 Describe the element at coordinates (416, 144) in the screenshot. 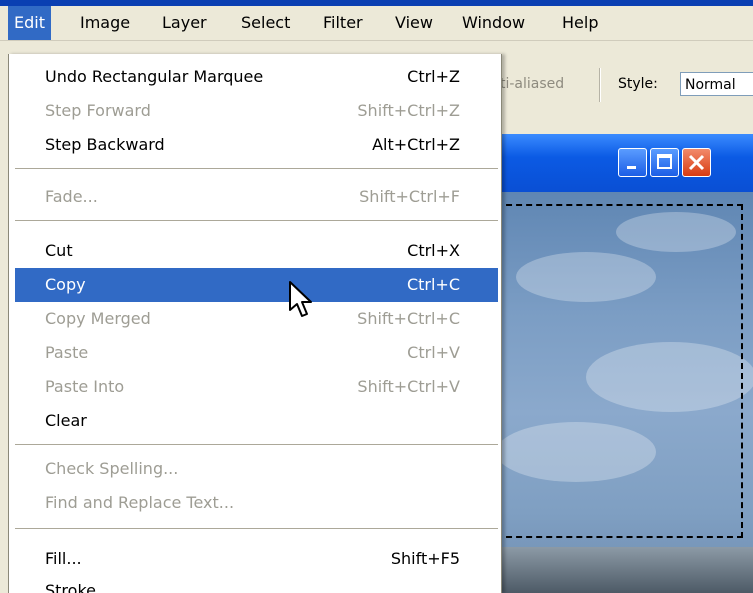

I see `menu-item-shortcut: Alt+Ctrl+Z` at that location.